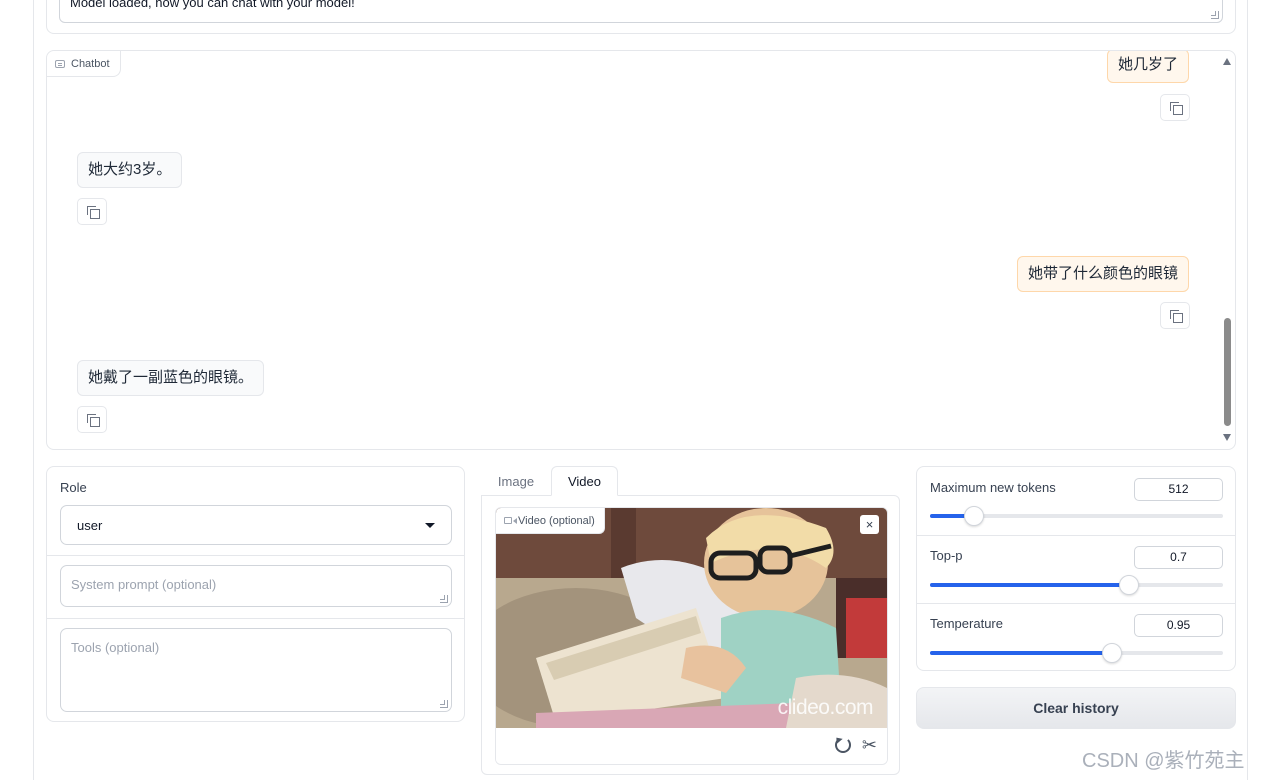  I want to click on top-p-input: 0.7, so click(1178, 557).